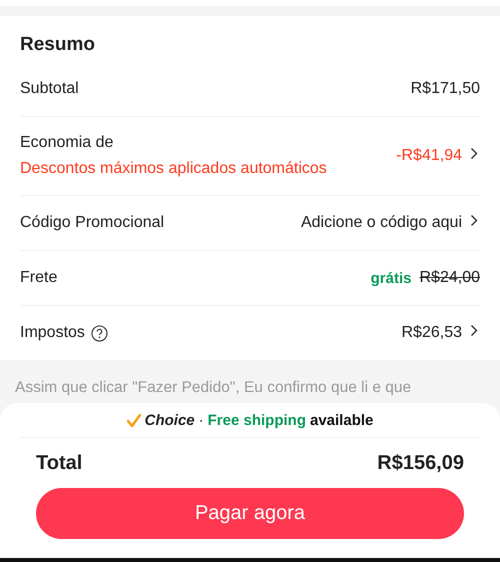 This screenshot has width=500, height=562. What do you see at coordinates (49, 88) in the screenshot?
I see `row-label: Subtotal` at bounding box center [49, 88].